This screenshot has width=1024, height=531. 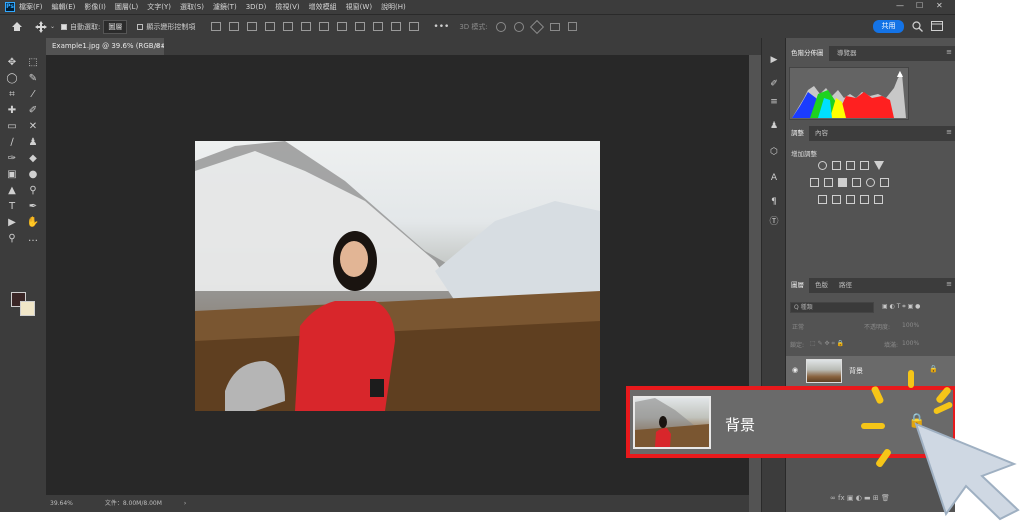 What do you see at coordinates (814, 182) in the screenshot?
I see `hue-saturation-icon` at bounding box center [814, 182].